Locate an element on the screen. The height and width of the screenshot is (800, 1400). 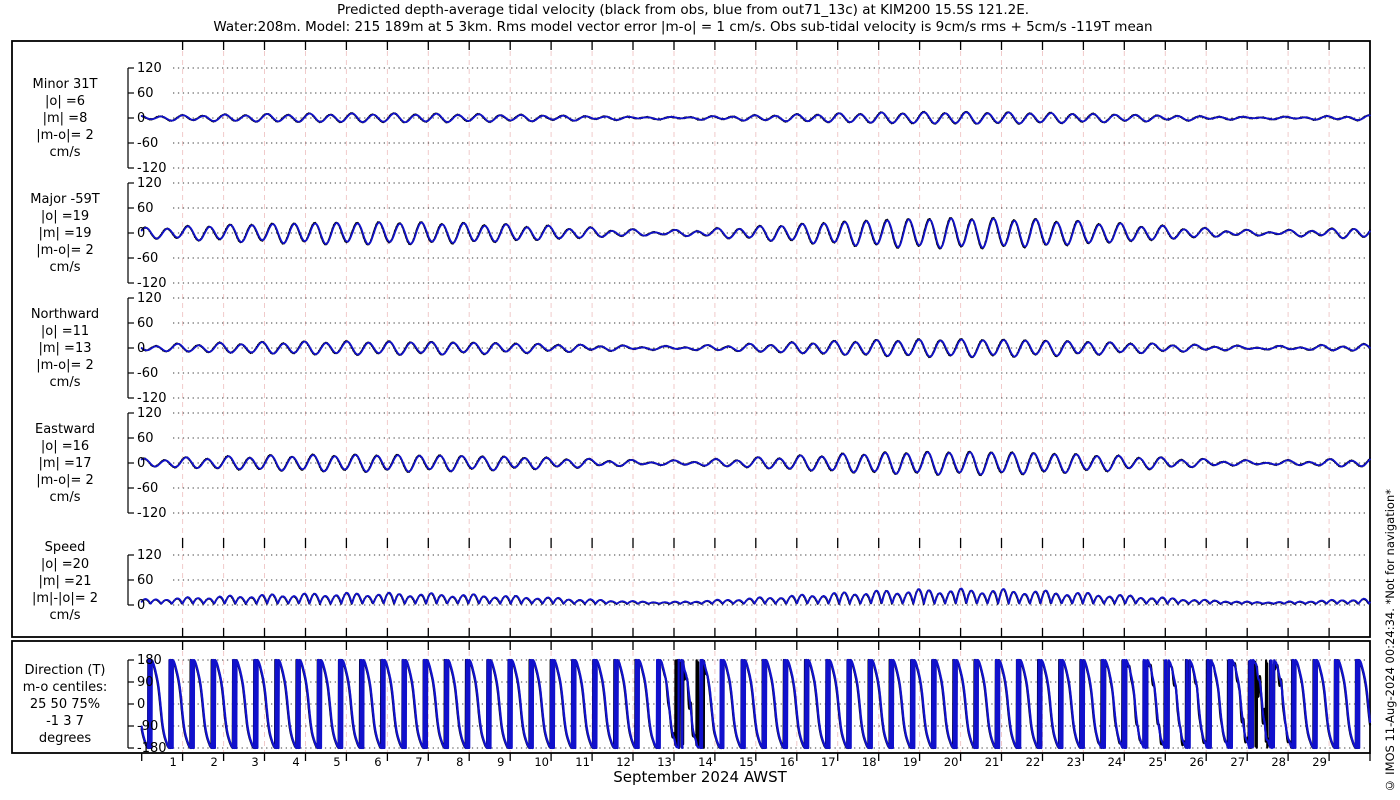
panel-label-line: degrees is located at coordinates (65, 738).